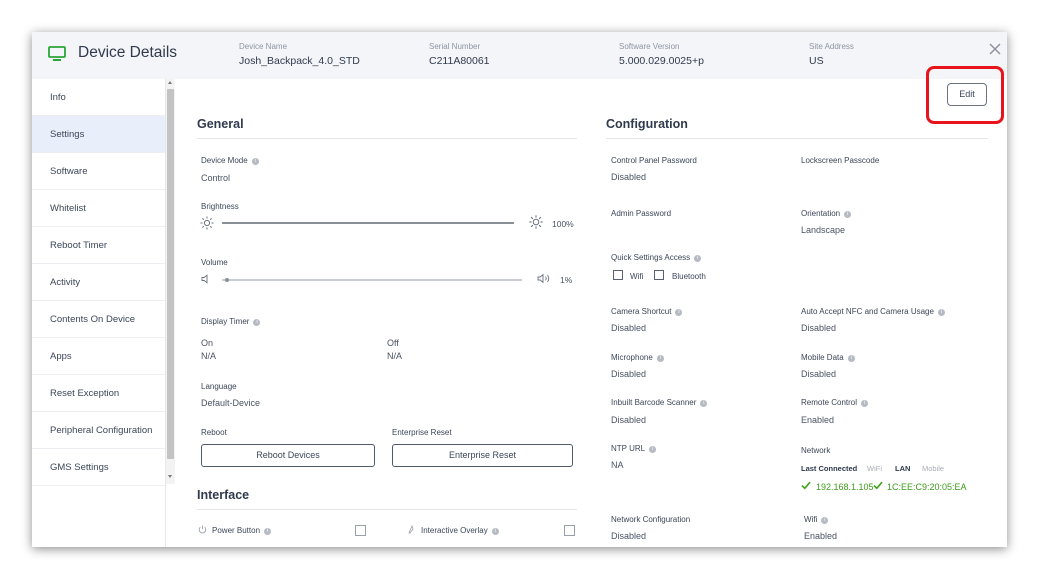 This screenshot has height=579, width=1039. What do you see at coordinates (651, 519) in the screenshot?
I see `network-configuration-label: Network Configuration` at bounding box center [651, 519].